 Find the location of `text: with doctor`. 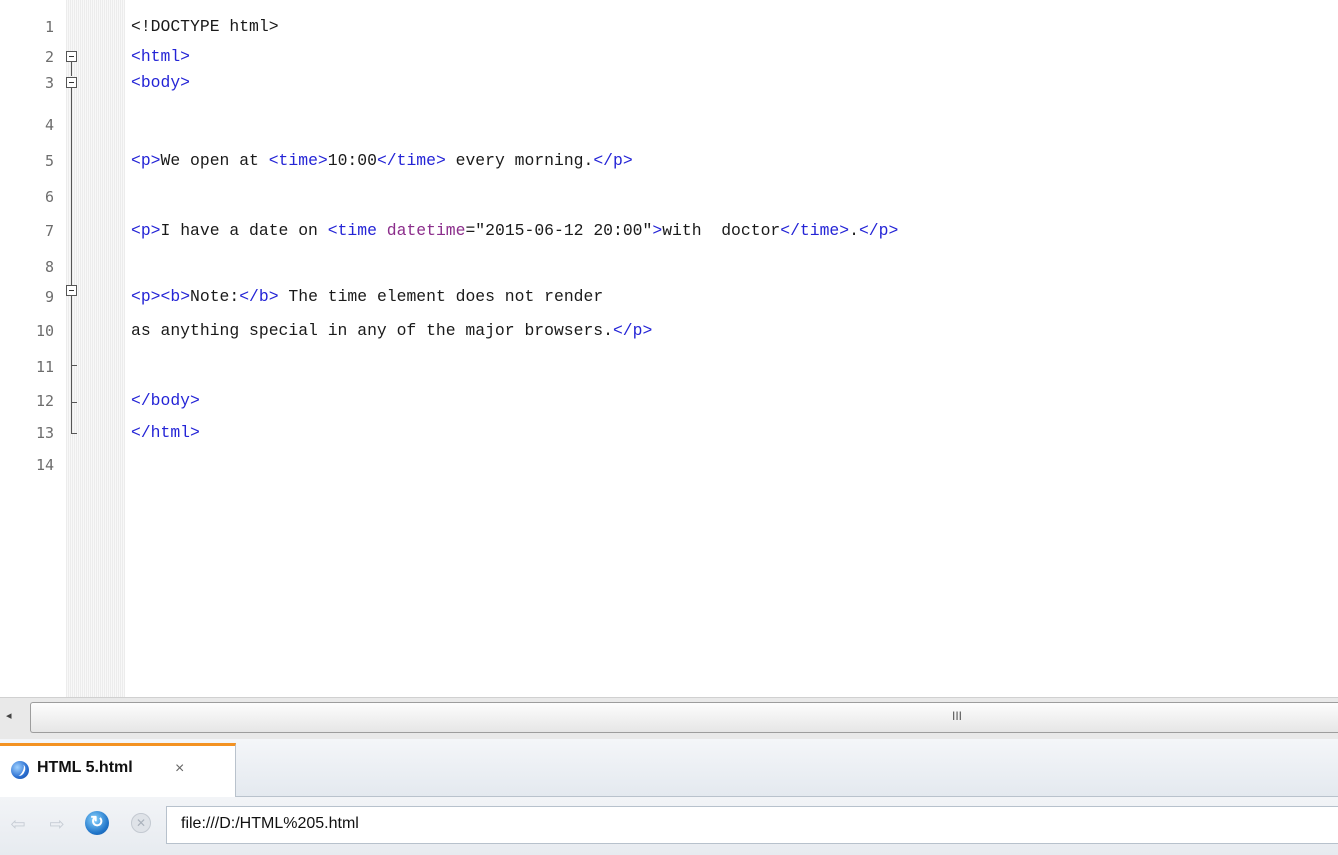

text: with doctor is located at coordinates (721, 230).